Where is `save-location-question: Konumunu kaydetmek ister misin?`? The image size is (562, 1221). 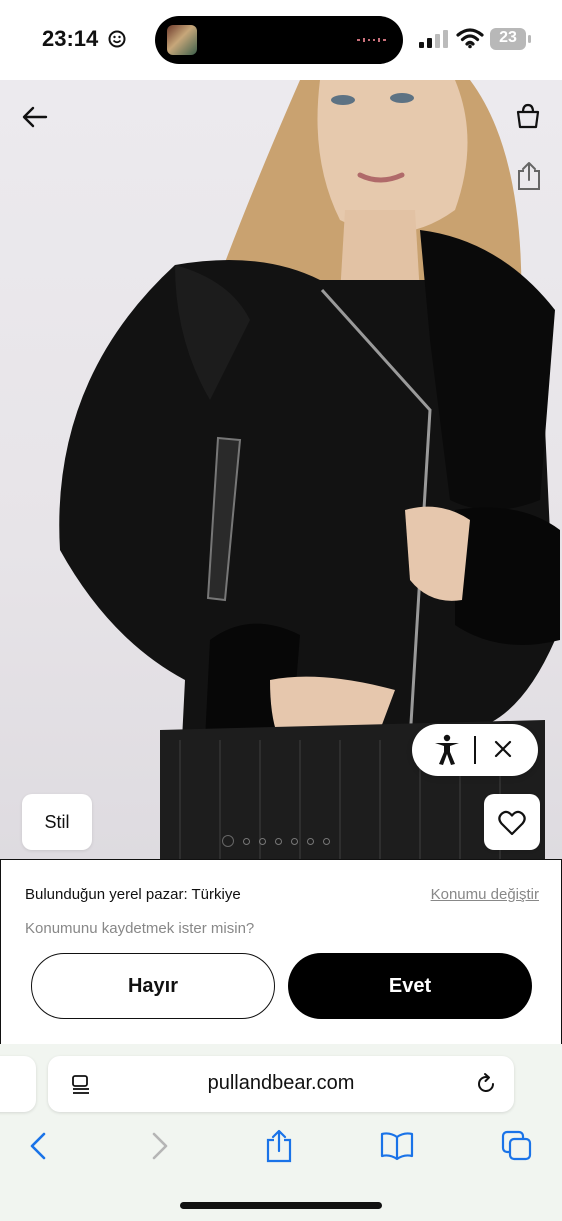
save-location-question: Konumunu kaydetmek ister misin? is located at coordinates (140, 928).